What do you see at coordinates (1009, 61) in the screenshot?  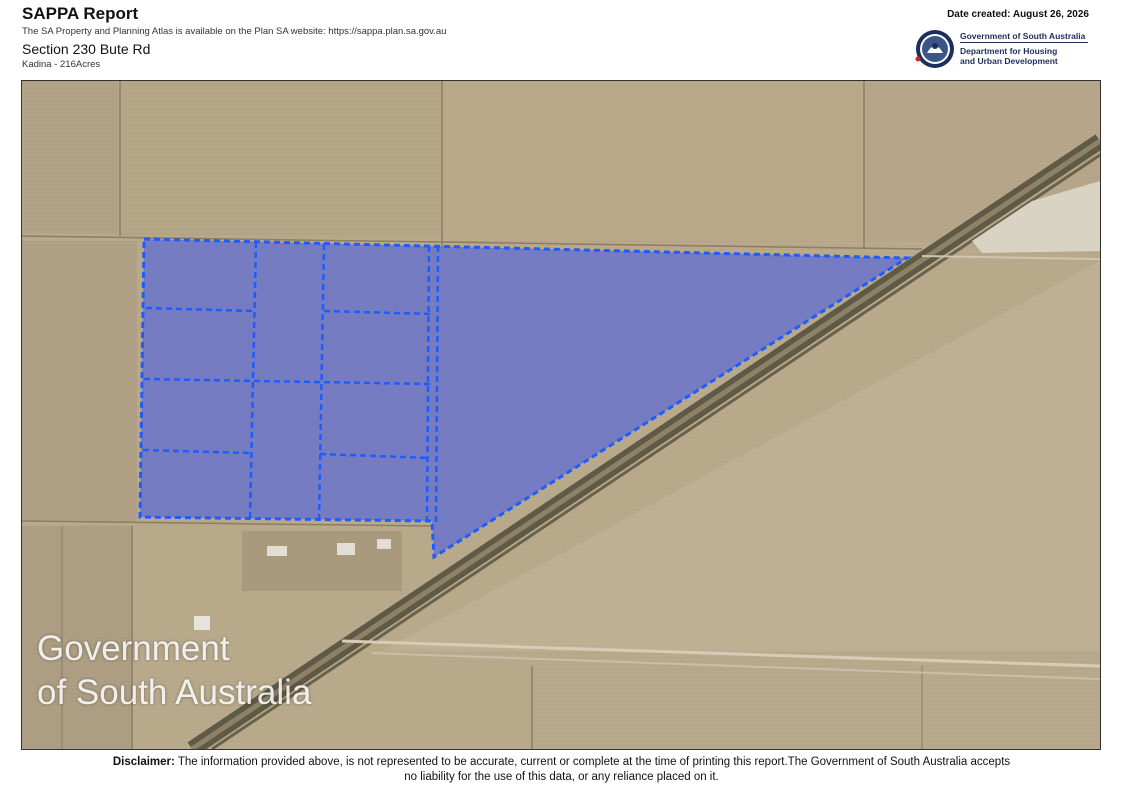 I see `logo-line-department-2: and Urban Development` at bounding box center [1009, 61].